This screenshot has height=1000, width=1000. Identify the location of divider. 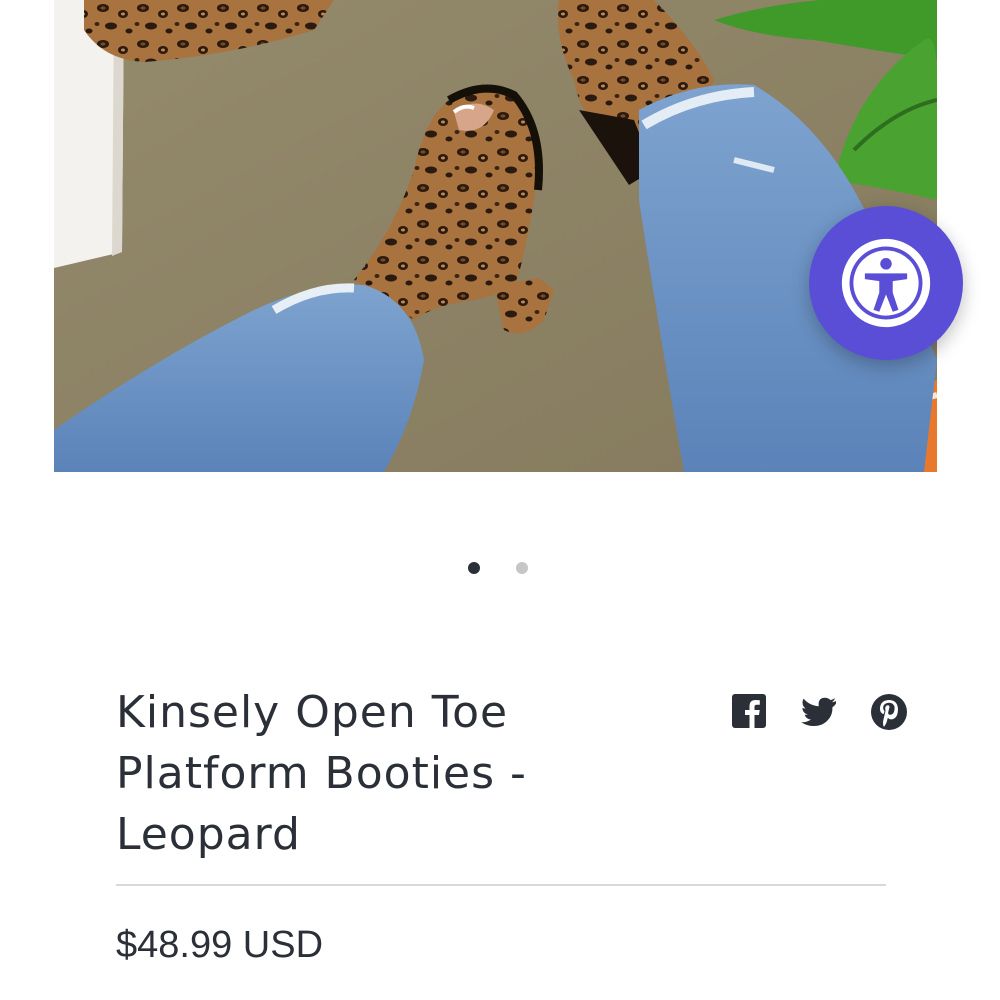
(501, 885).